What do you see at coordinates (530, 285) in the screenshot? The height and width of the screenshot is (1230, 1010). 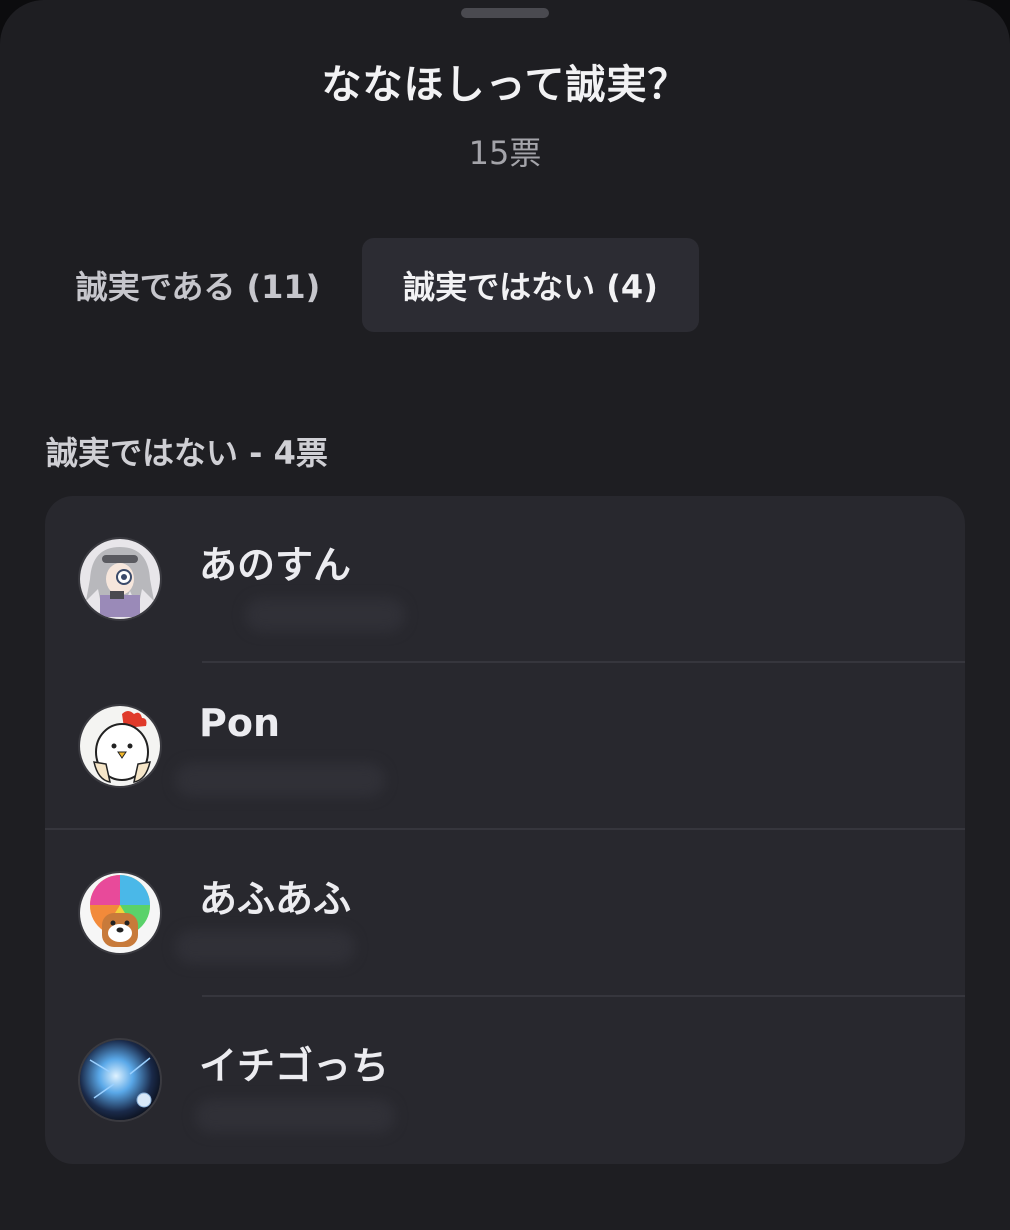 I see `tab-not-honest: 誠実ではない (4)` at bounding box center [530, 285].